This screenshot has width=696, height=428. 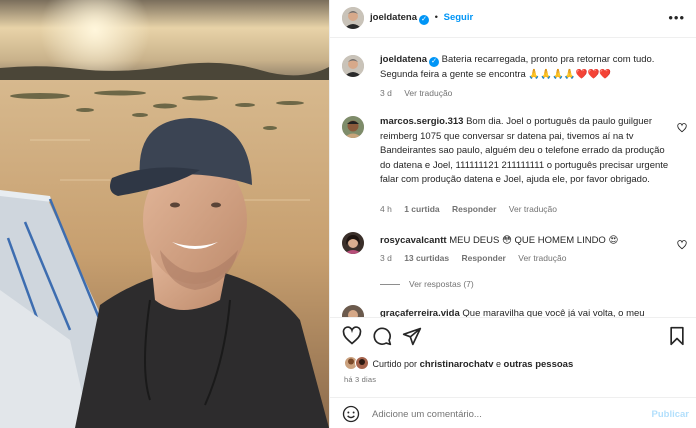 What do you see at coordinates (386, 258) in the screenshot?
I see `comment-age: 3 d` at bounding box center [386, 258].